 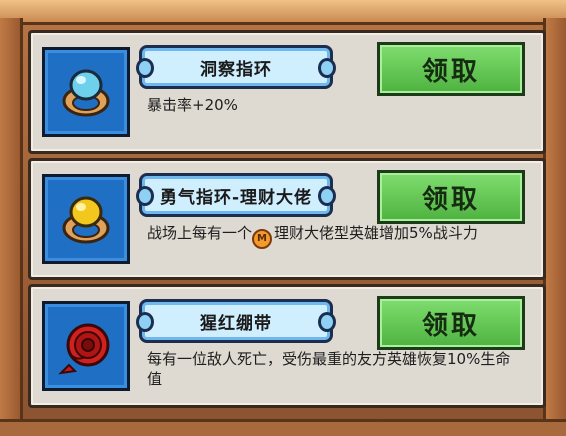 What do you see at coordinates (236, 197) in the screenshot?
I see `reward-title: 勇气指环-理财大佬` at bounding box center [236, 197].